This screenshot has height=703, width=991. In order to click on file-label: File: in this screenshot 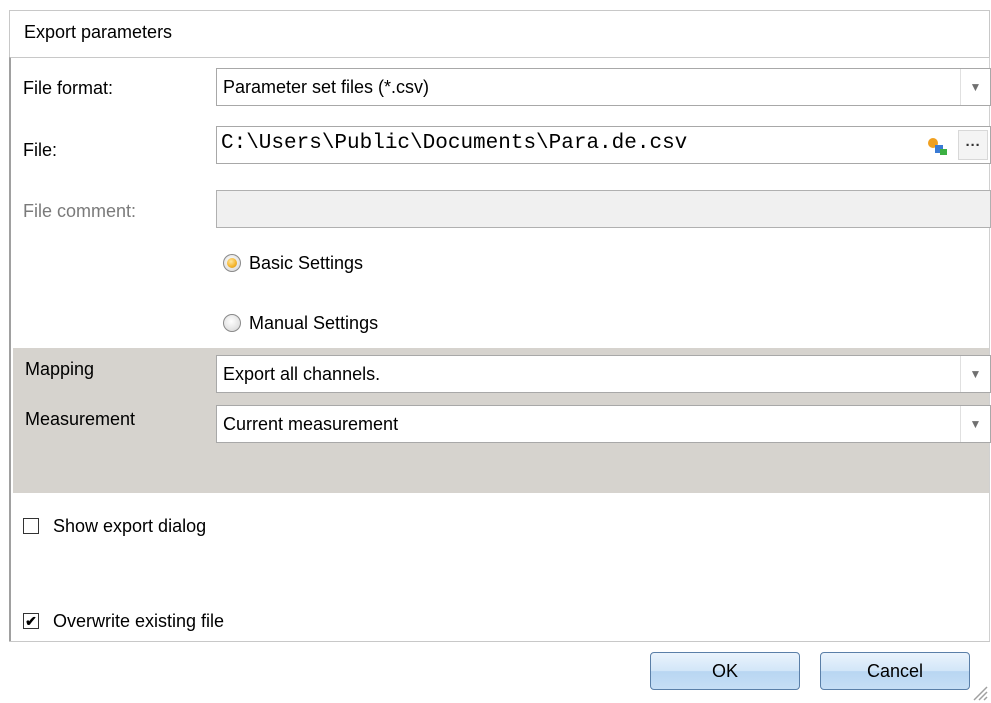, I will do `click(40, 150)`.